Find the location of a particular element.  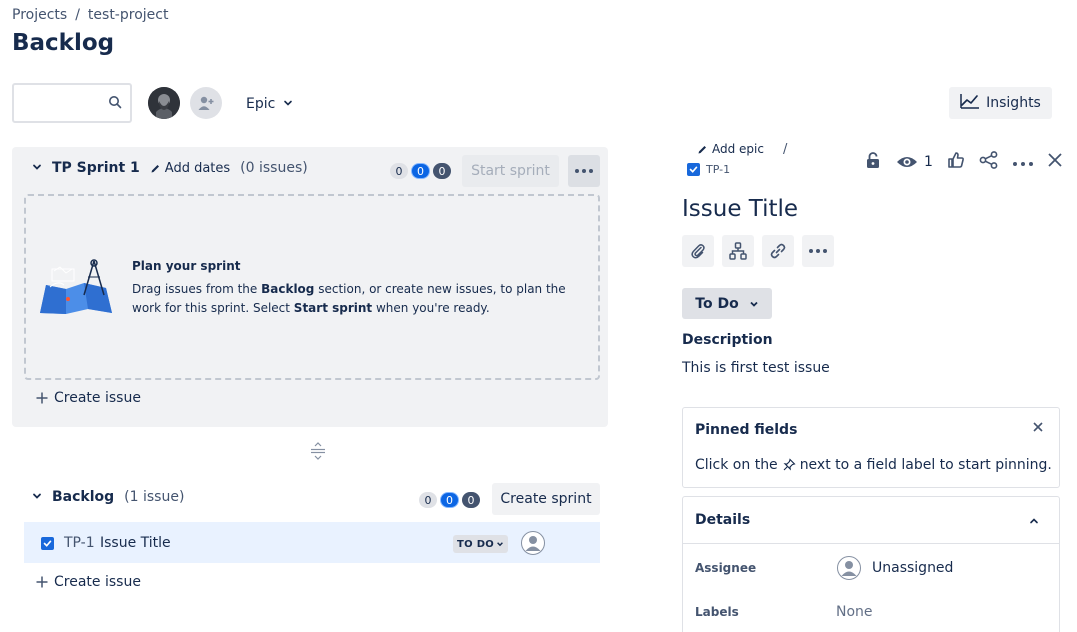

attachment-button is located at coordinates (698, 251).